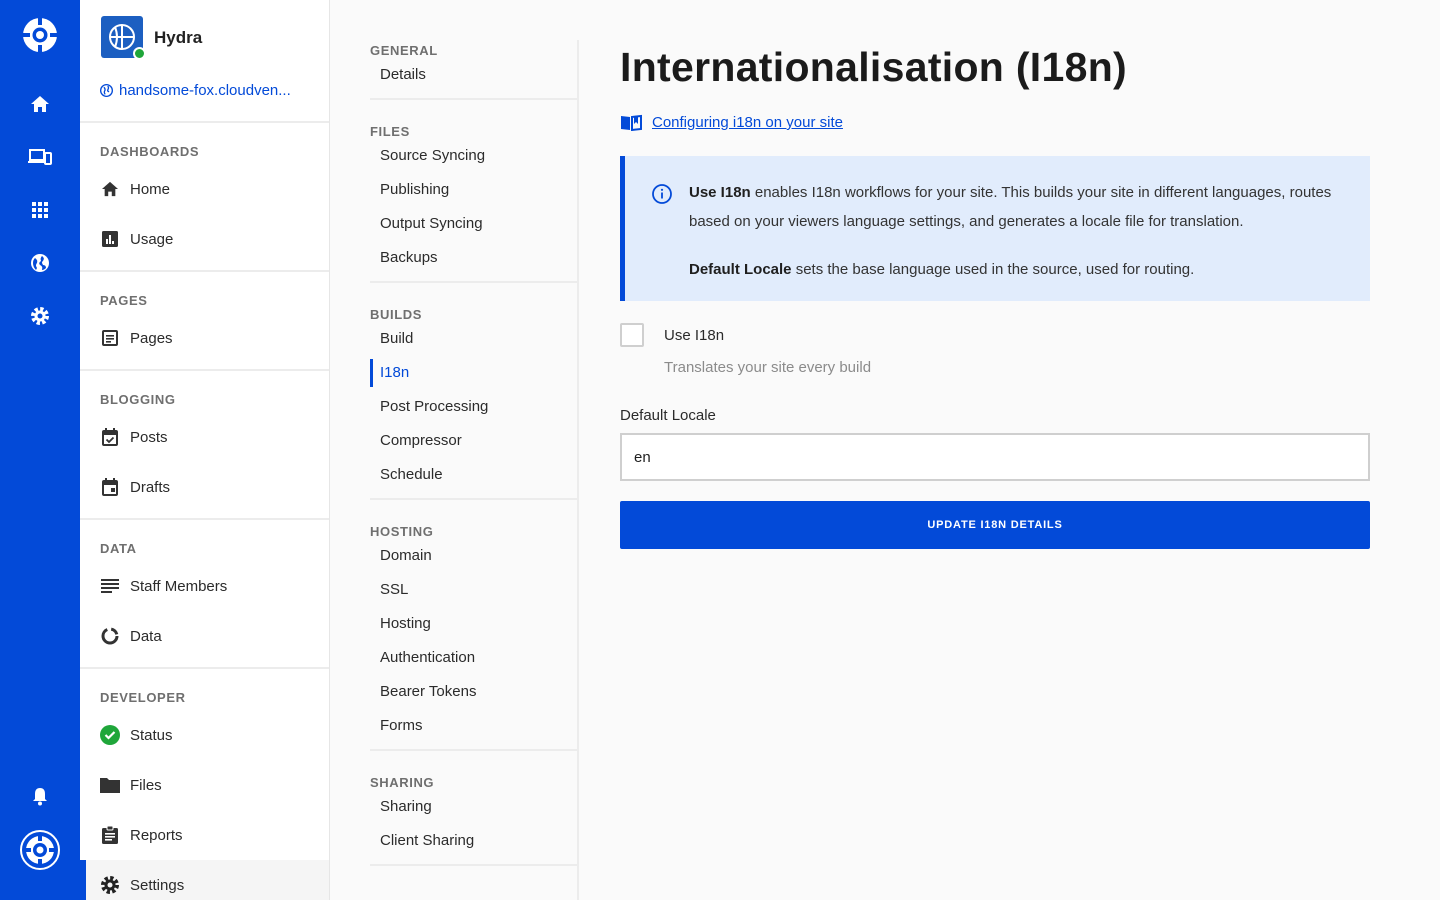 This screenshot has width=1440, height=900. What do you see at coordinates (178, 37) in the screenshot?
I see `site-name: Hydra` at bounding box center [178, 37].